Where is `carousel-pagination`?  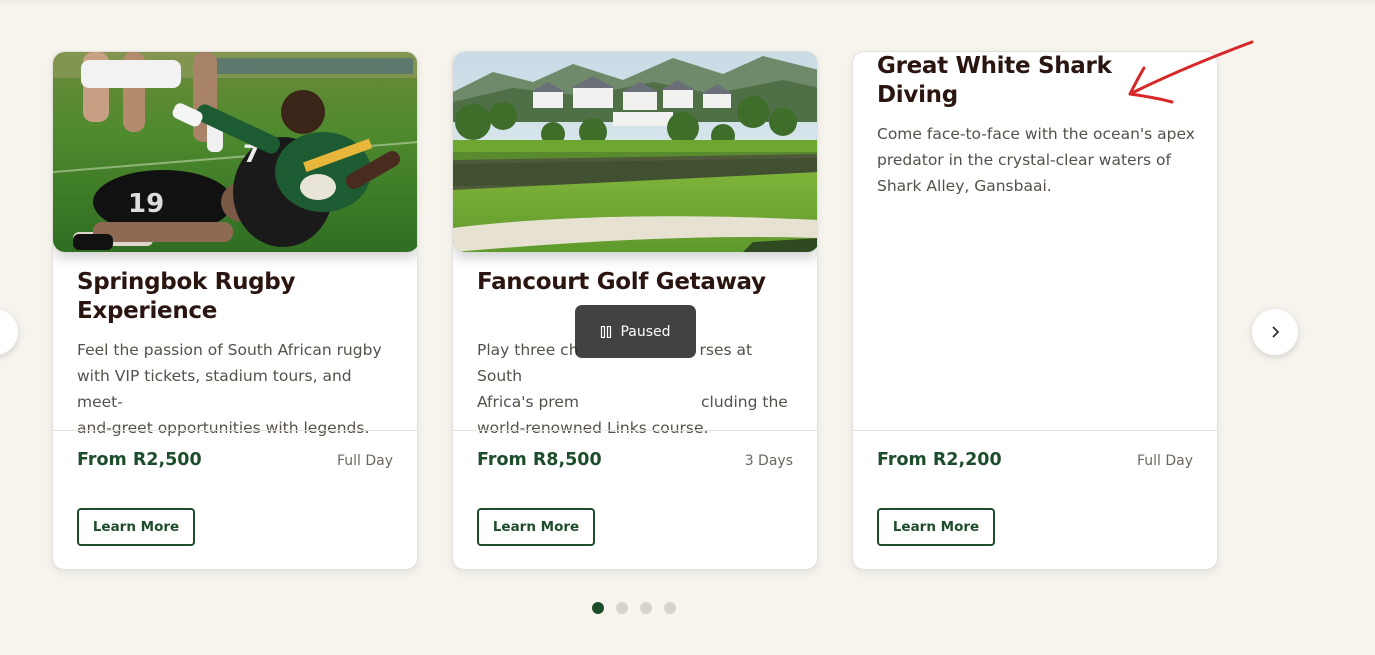 carousel-pagination is located at coordinates (634, 609).